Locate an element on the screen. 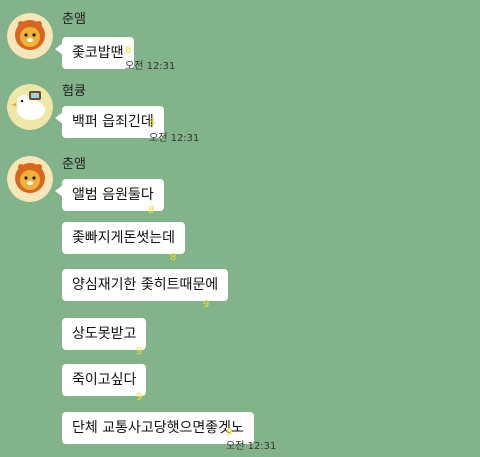 Image resolution: width=480 pixels, height=457 pixels. sender-name: 혐큥 is located at coordinates (74, 91).